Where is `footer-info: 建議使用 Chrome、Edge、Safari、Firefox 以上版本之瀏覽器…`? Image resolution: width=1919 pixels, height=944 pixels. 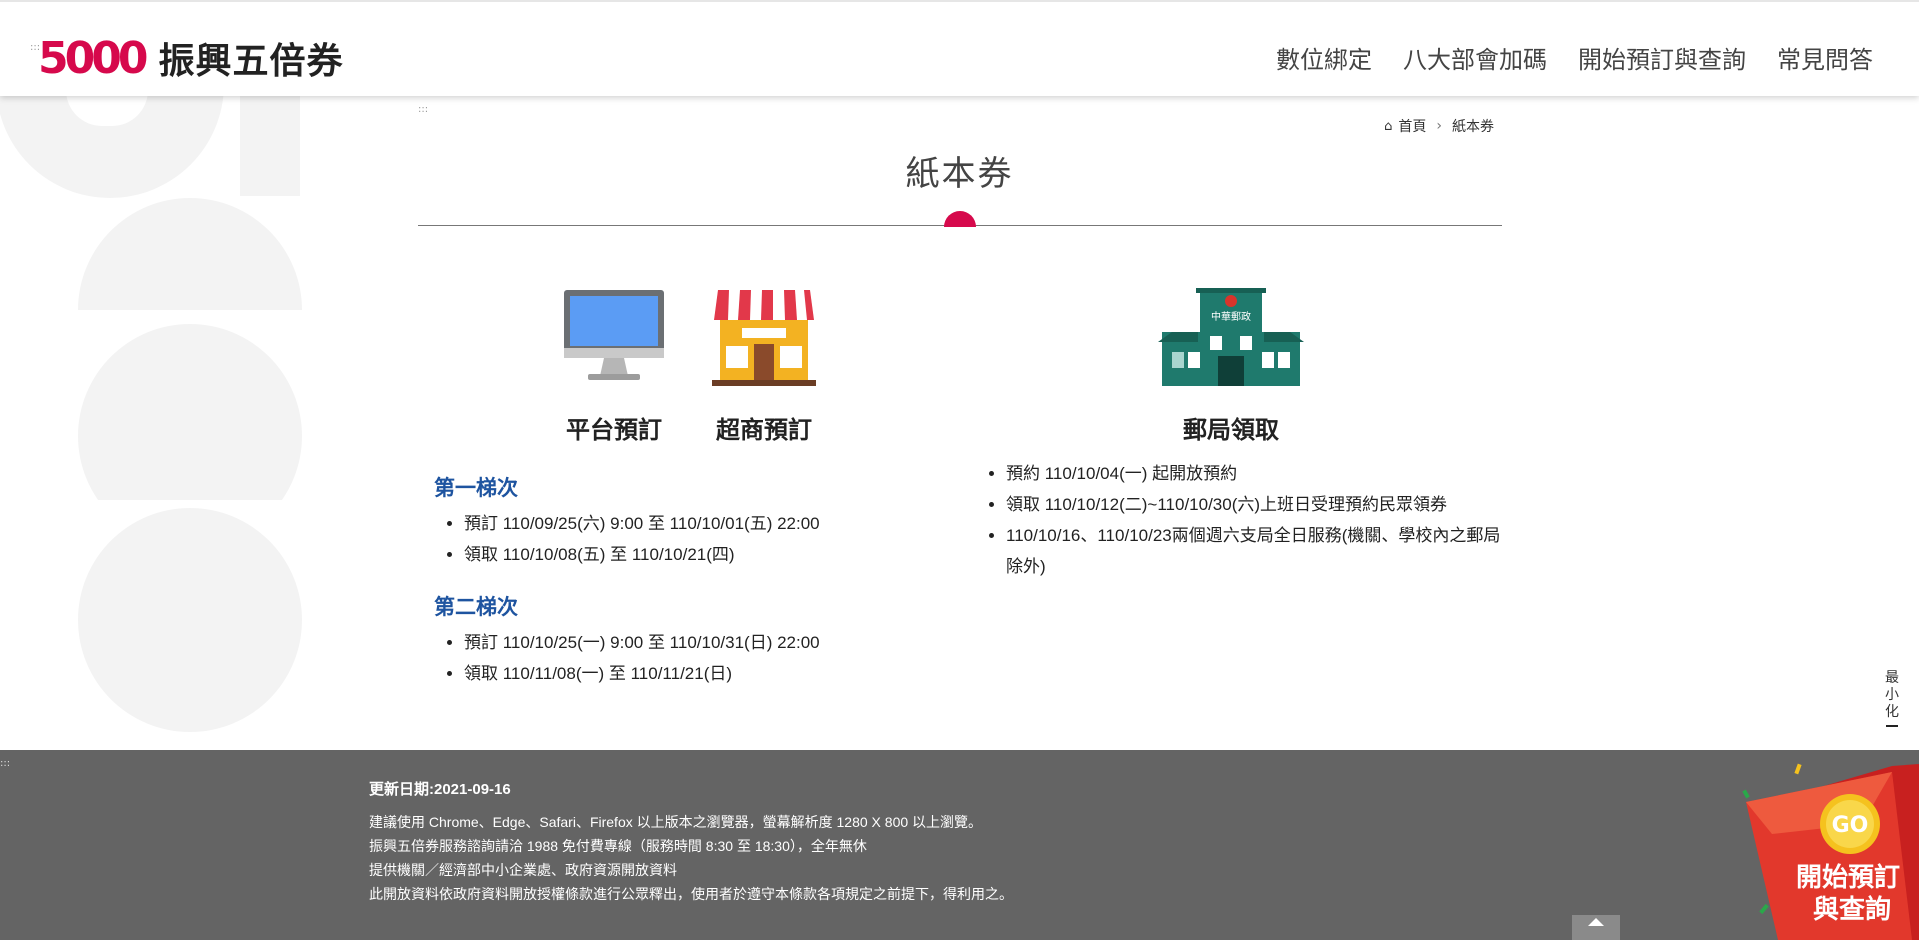 footer-info: 建議使用 Chrome、Edge、Safari、Firefox 以上版本之瀏覽器… is located at coordinates (691, 858).